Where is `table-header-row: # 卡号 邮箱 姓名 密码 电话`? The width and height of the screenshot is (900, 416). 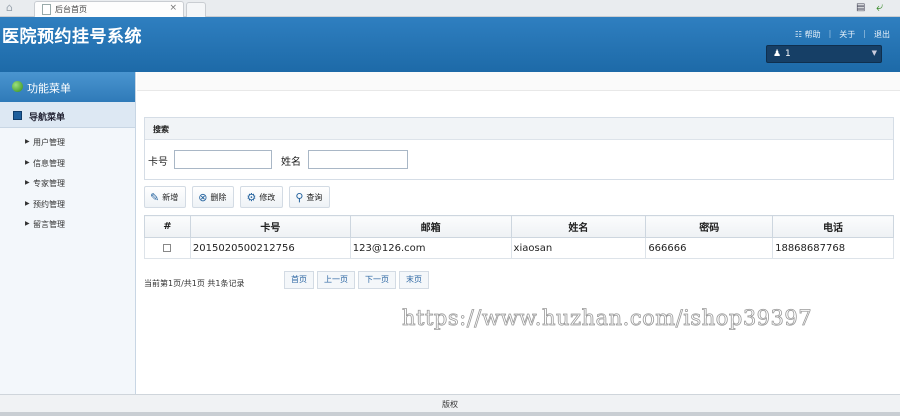 table-header-row: # 卡号 邮箱 姓名 密码 电话 is located at coordinates (519, 226).